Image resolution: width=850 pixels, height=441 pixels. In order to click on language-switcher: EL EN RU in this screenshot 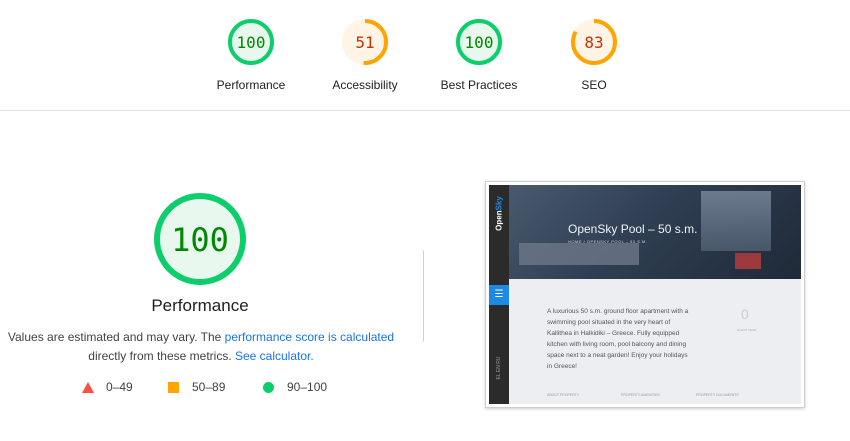, I will do `click(499, 368)`.